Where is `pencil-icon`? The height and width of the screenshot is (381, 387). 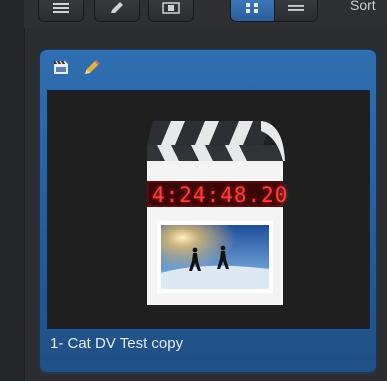
pencil-icon is located at coordinates (92, 69).